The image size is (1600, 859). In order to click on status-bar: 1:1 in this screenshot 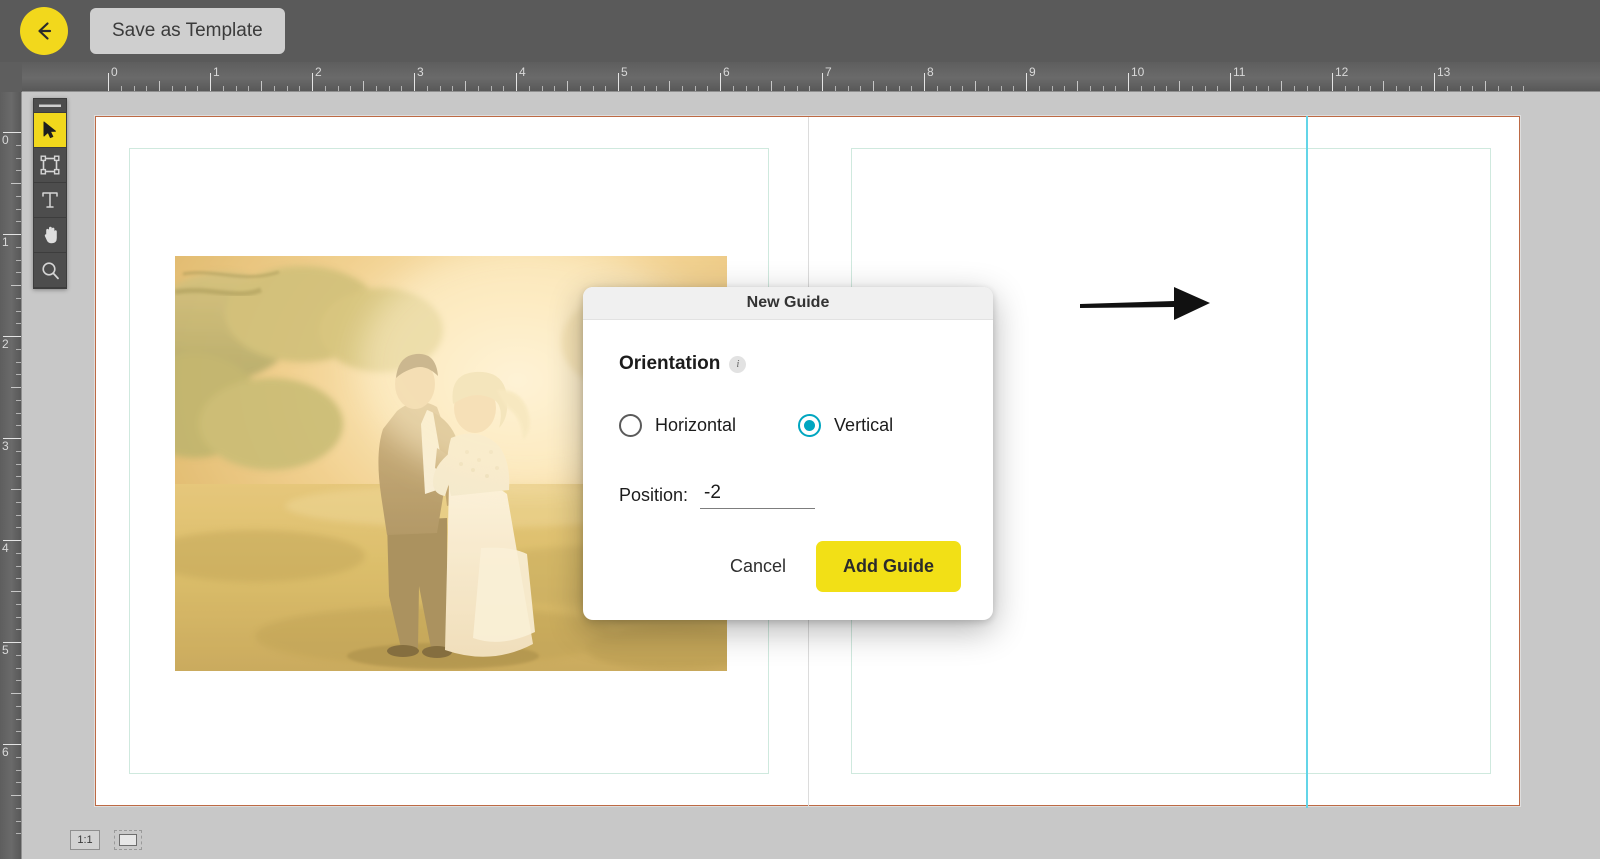, I will do `click(811, 840)`.